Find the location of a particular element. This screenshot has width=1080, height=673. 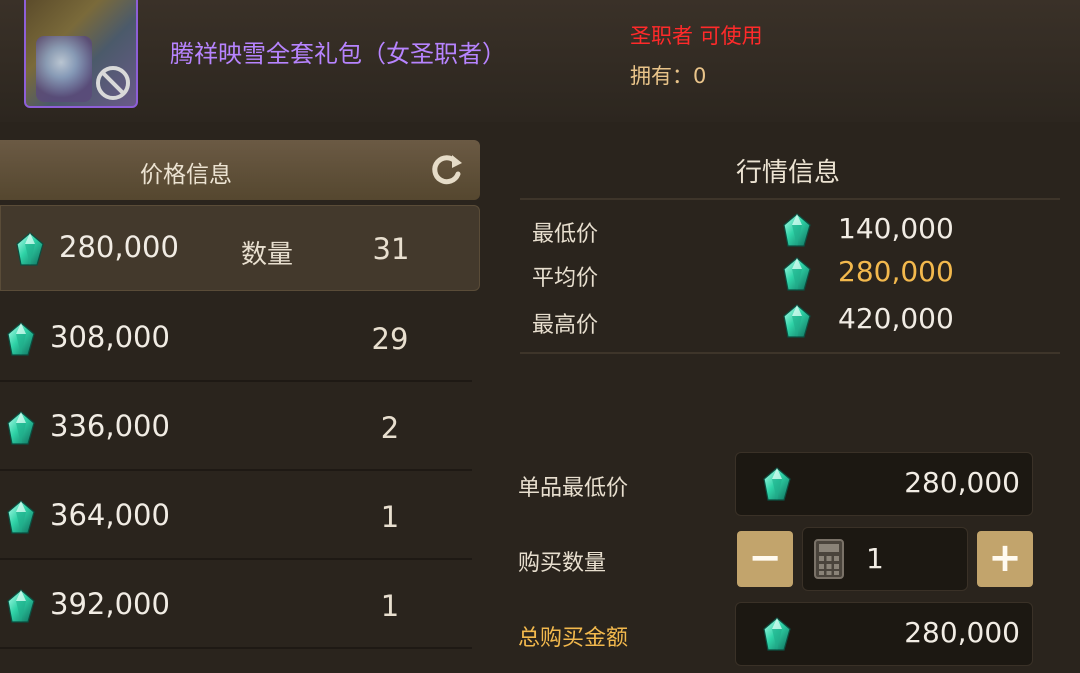

price-row: 280,000 数量 31 is located at coordinates (240, 248).